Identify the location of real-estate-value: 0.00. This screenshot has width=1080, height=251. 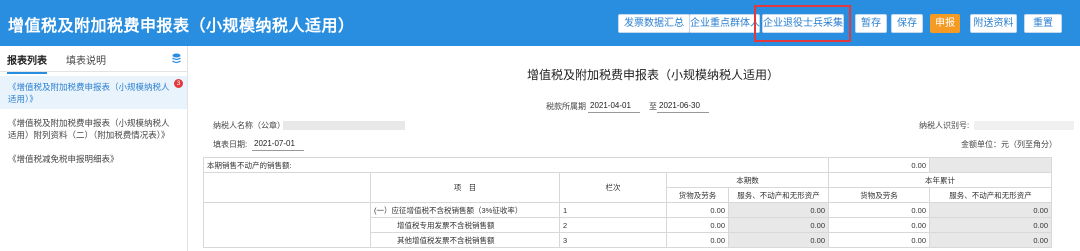
(879, 165).